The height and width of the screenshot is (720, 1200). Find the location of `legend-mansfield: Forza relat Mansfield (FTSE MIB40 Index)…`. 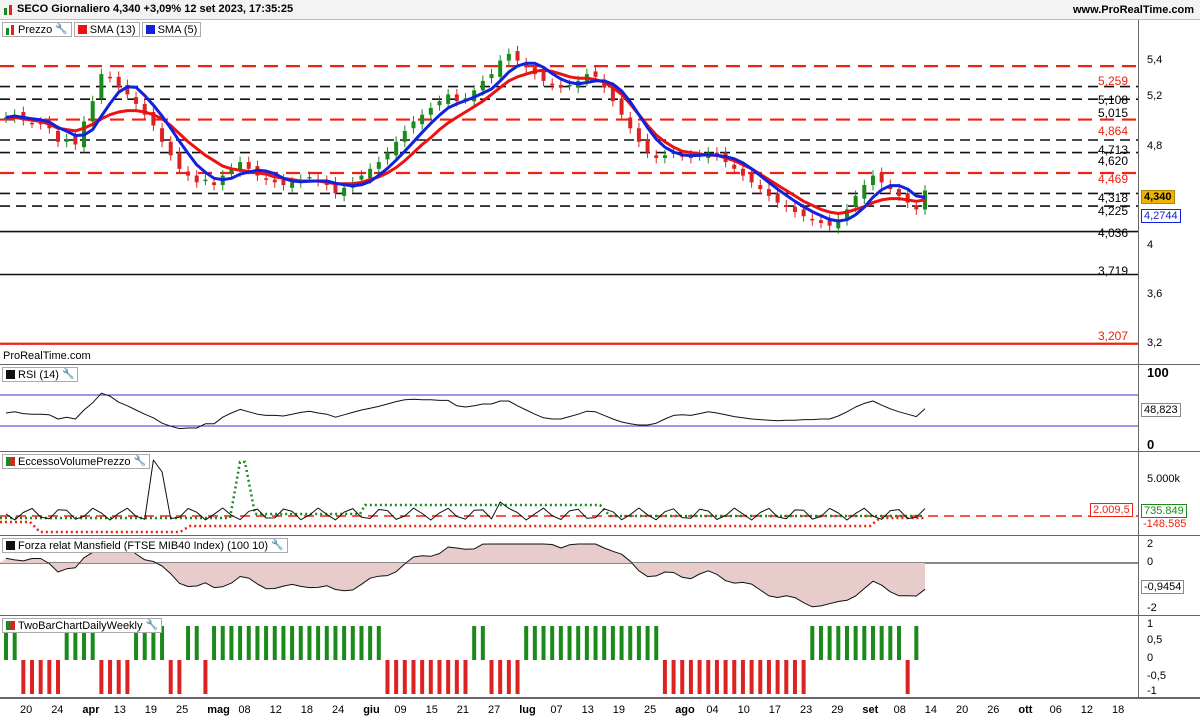

legend-mansfield: Forza relat Mansfield (FTSE MIB40 Index)… is located at coordinates (145, 545).